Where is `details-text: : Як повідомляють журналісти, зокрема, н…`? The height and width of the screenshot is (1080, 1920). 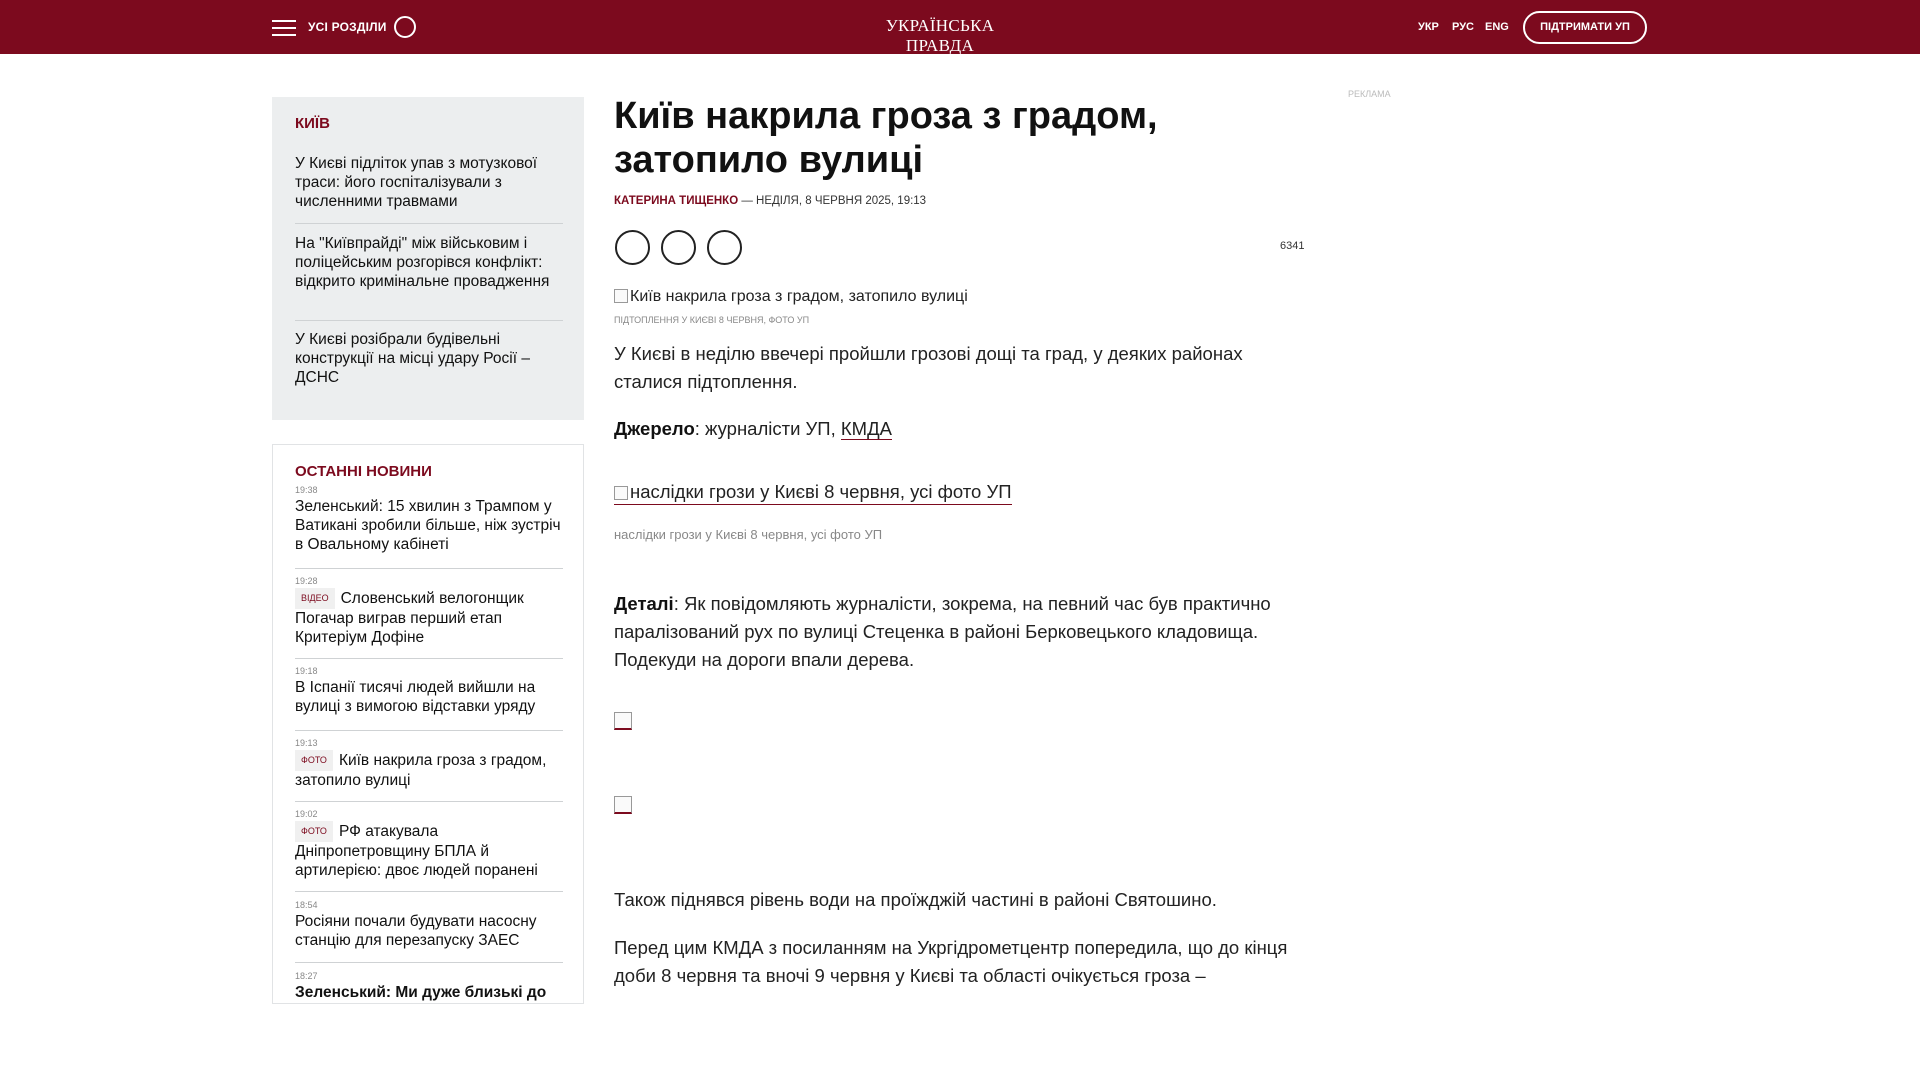 details-text: : Як повідомляють журналісти, зокрема, н… is located at coordinates (942, 631).